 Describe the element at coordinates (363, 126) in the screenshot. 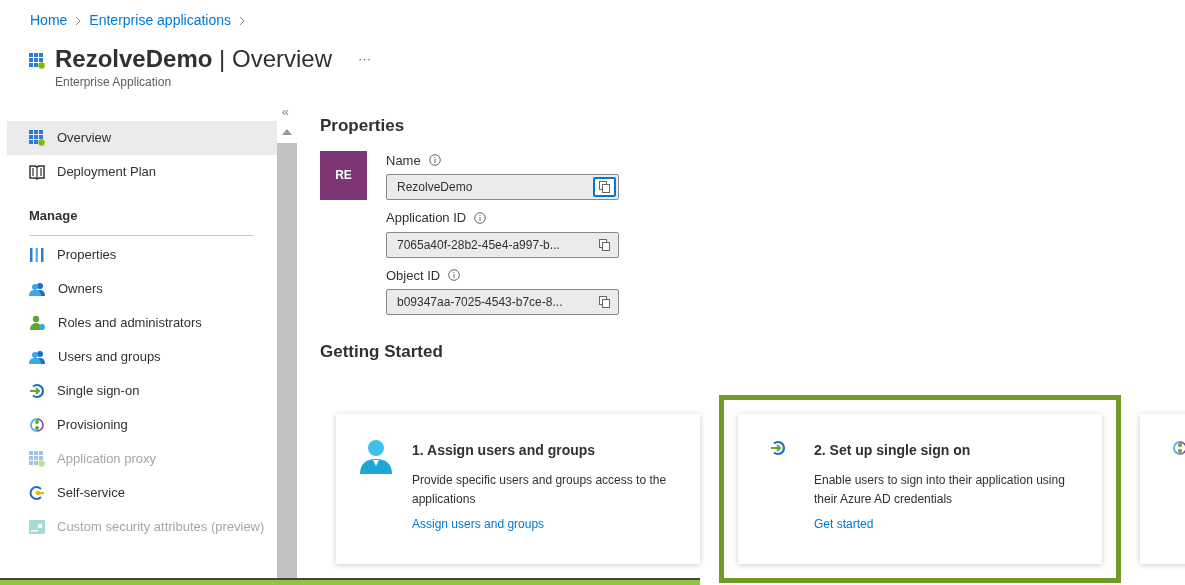

I see `section-title: Properties` at that location.